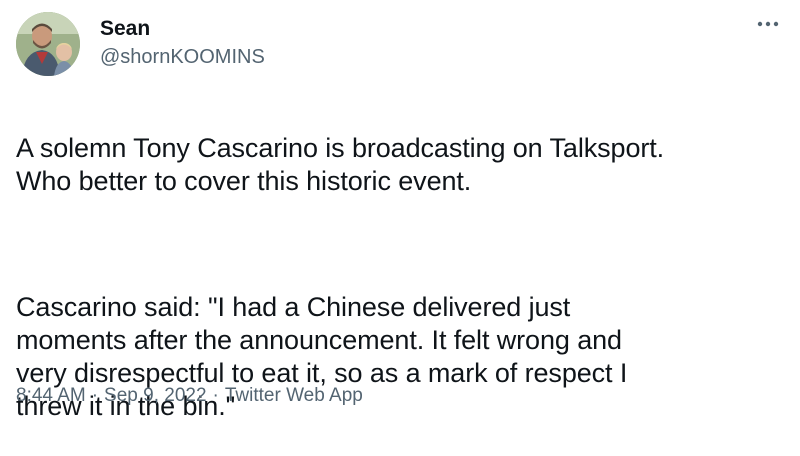 The height and width of the screenshot is (456, 800). What do you see at coordinates (182, 29) in the screenshot?
I see `display-name: Sean` at bounding box center [182, 29].